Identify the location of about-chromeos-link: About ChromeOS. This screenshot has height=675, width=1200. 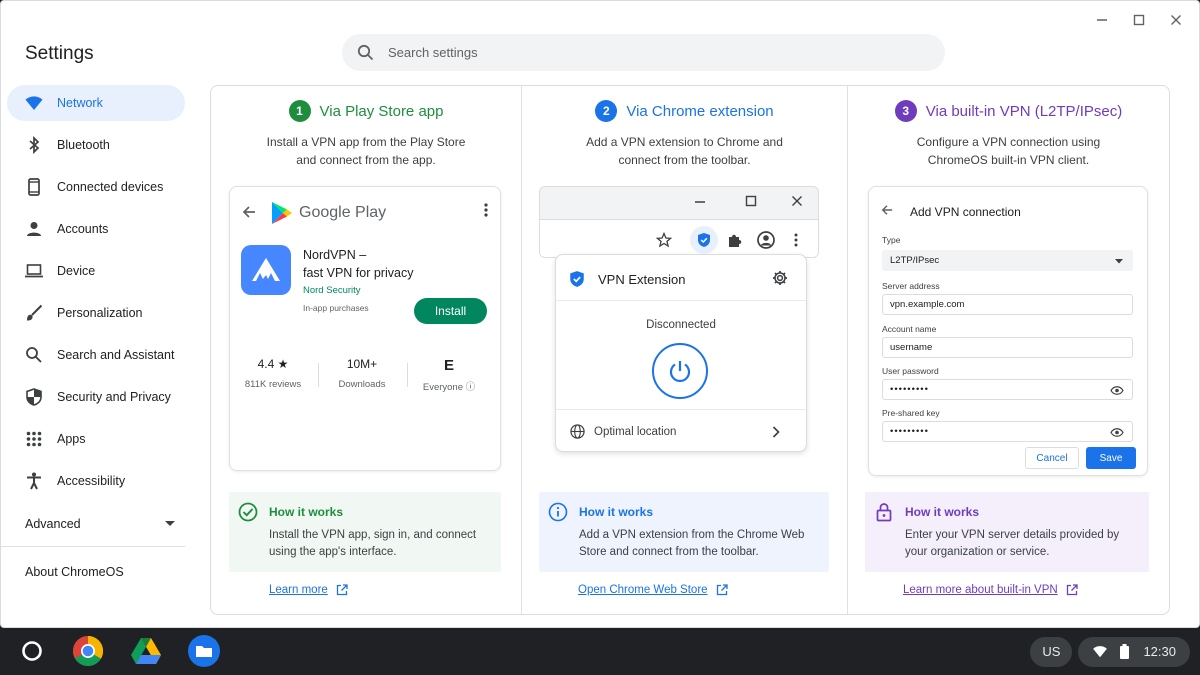
(74, 572).